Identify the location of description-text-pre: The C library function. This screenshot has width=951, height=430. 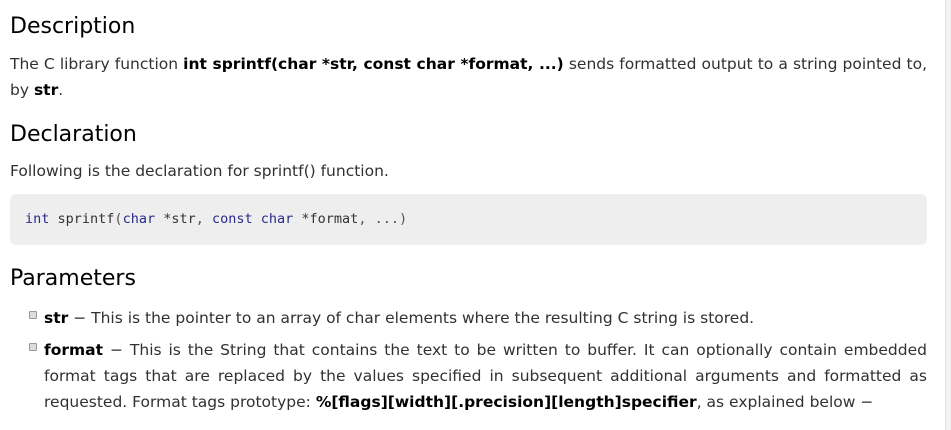
(97, 64).